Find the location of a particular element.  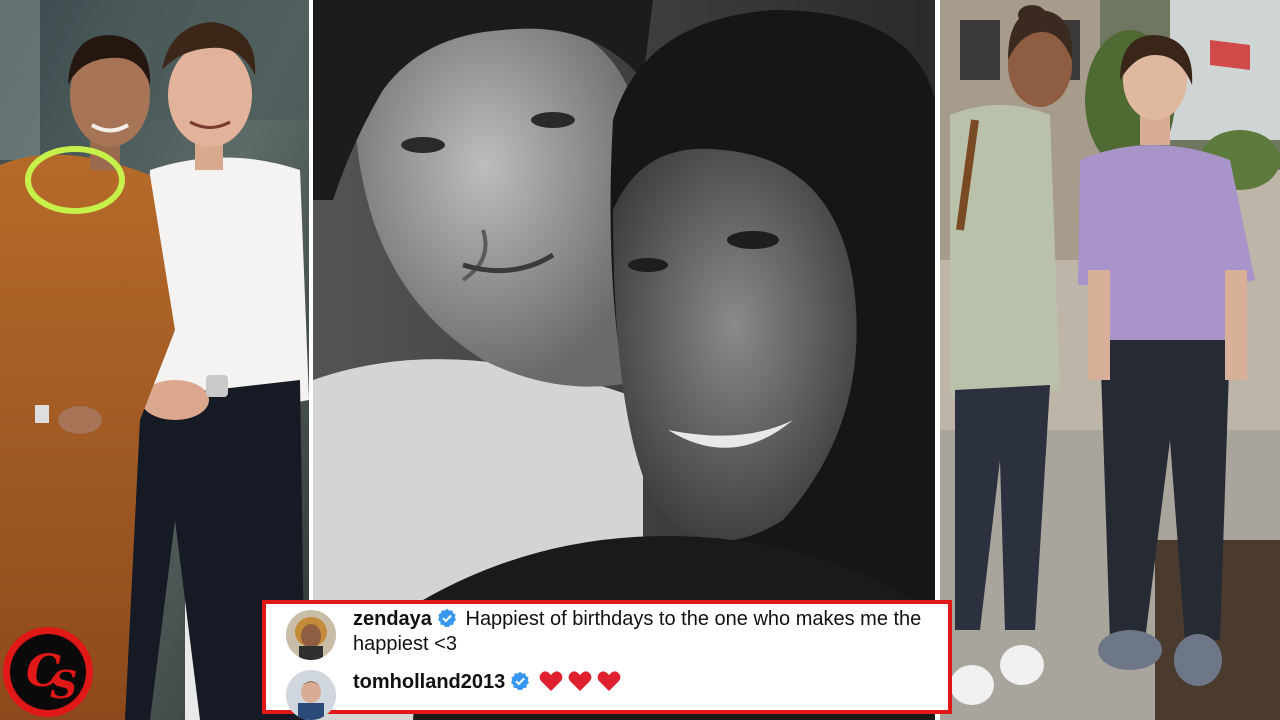

channel-logo-mark: C S is located at coordinates (48, 672).